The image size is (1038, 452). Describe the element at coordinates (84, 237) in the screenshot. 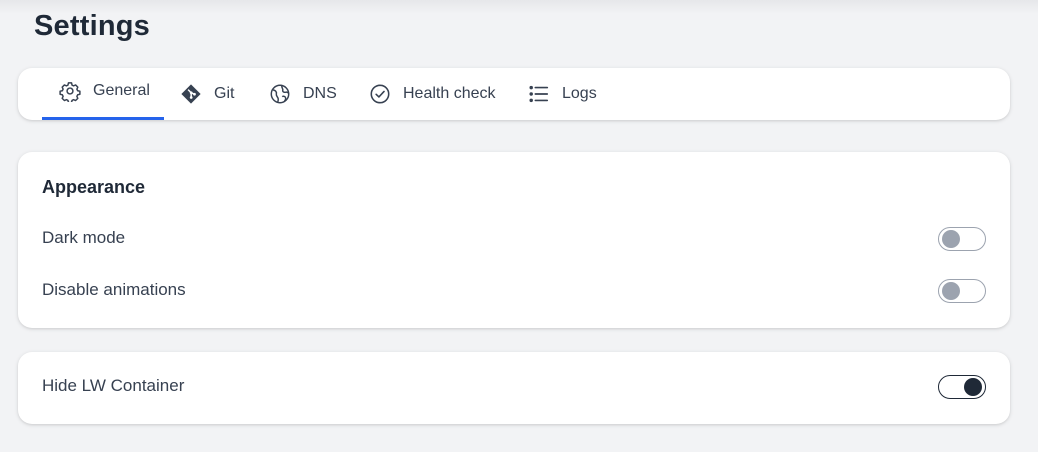

I see `dark-mode-label: Dark mode` at that location.